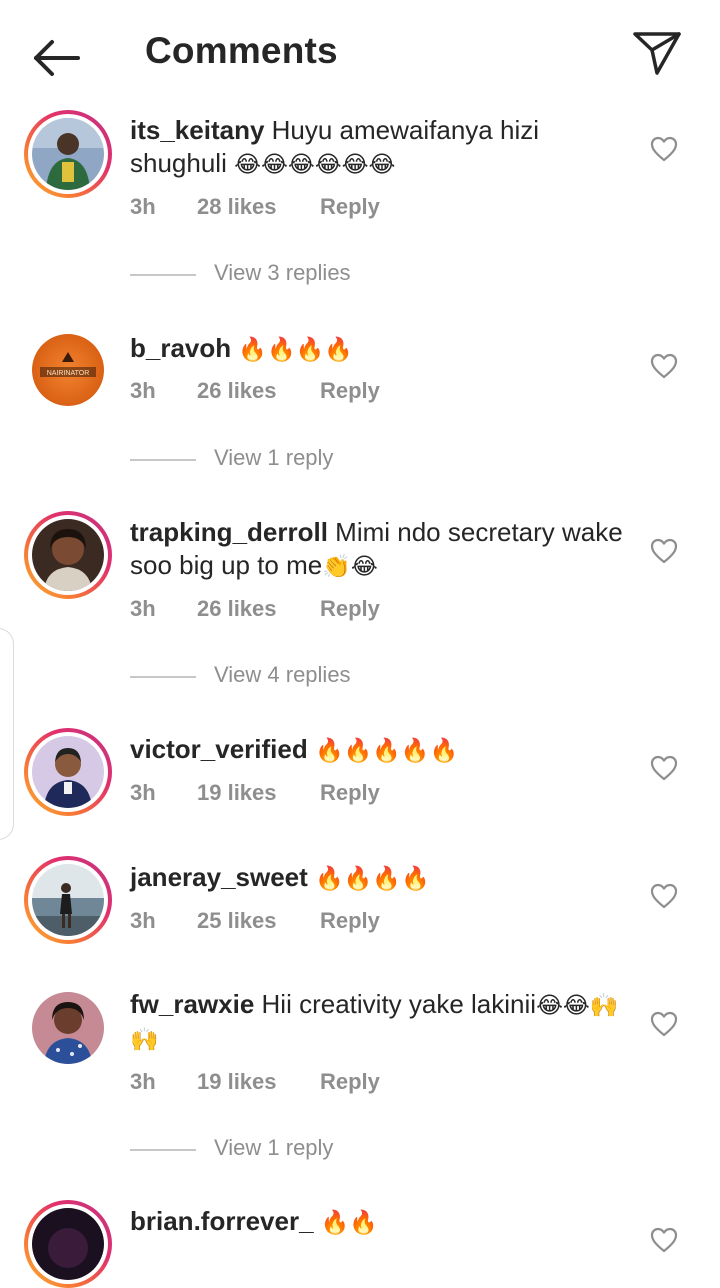  I want to click on comment-username: b_ravoh, so click(180, 348).